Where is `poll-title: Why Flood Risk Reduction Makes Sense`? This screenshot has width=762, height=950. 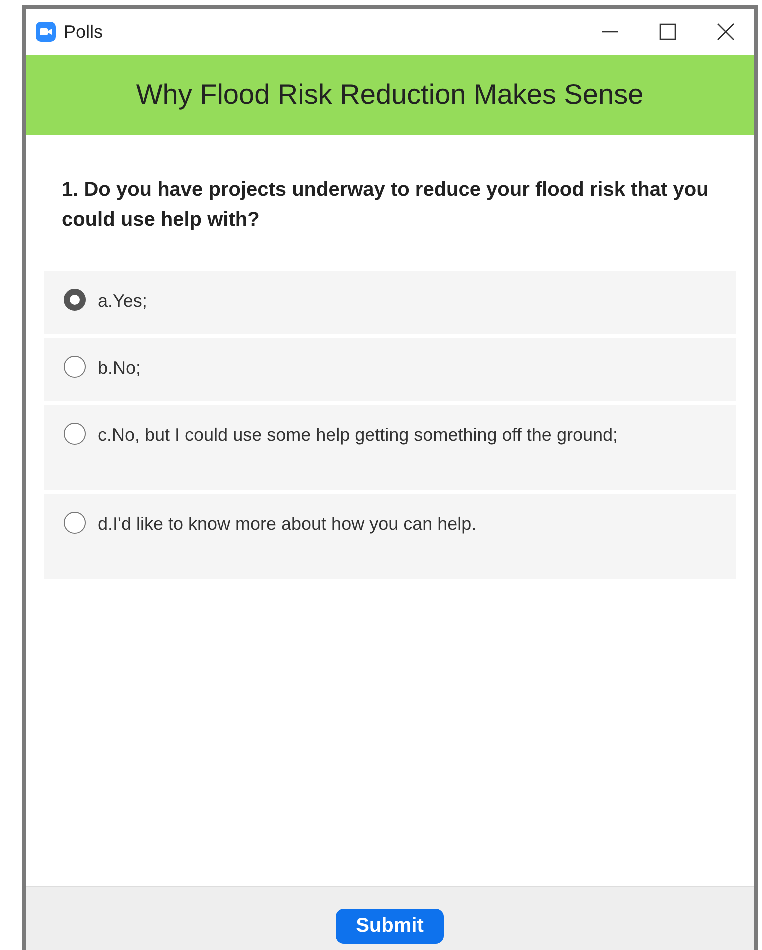 poll-title: Why Flood Risk Reduction Makes Sense is located at coordinates (390, 95).